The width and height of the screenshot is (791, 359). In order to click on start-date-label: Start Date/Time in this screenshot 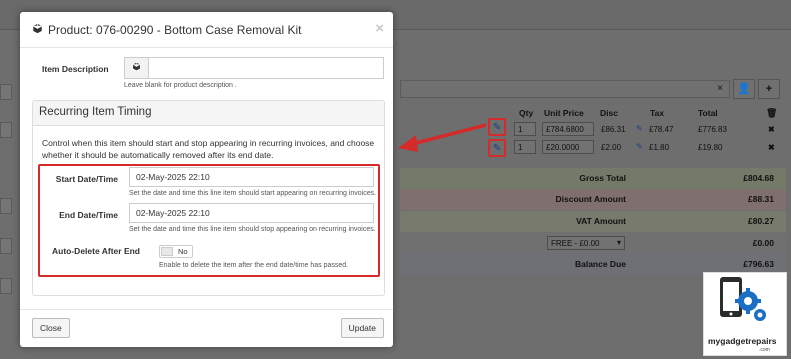, I will do `click(86, 179)`.